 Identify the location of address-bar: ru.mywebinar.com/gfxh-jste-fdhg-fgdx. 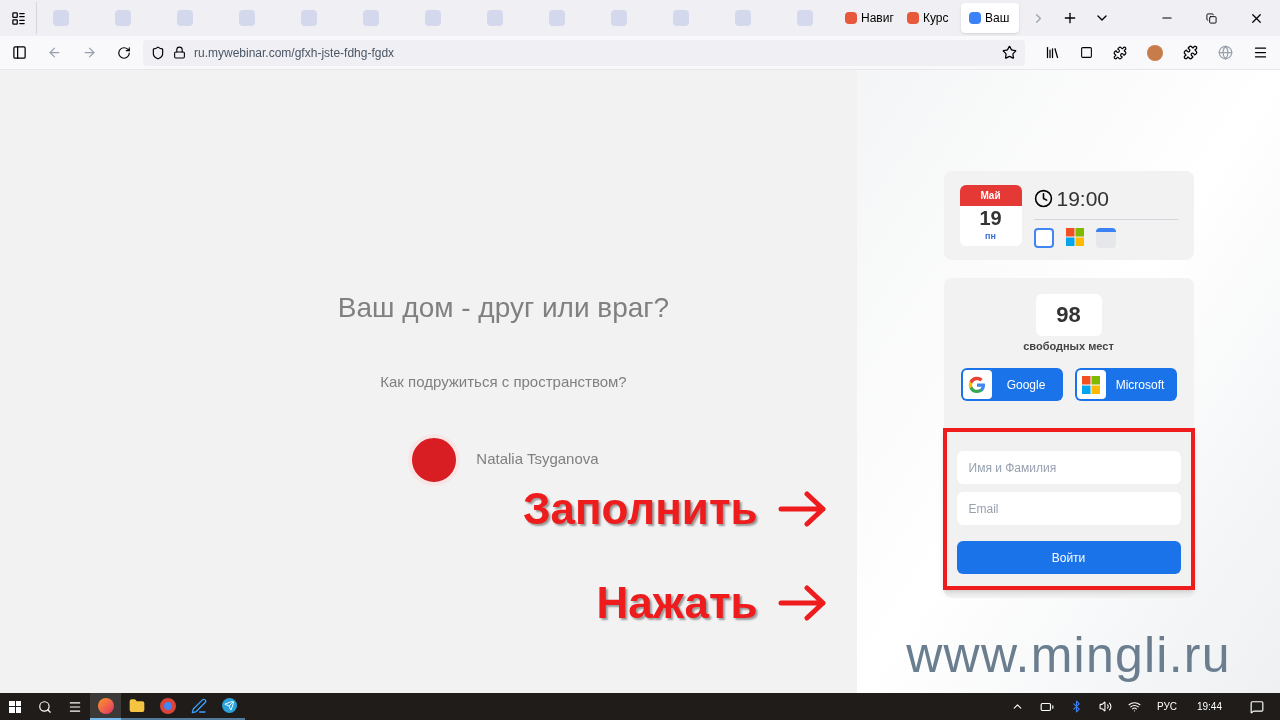
(584, 52).